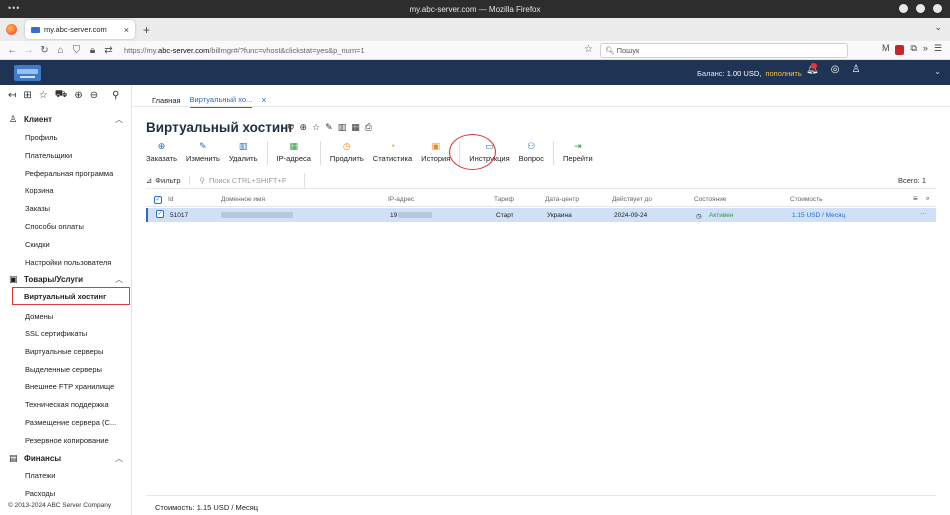 Image resolution: width=950 pixels, height=515 pixels. What do you see at coordinates (66, 190) in the screenshot?
I see `sidebar-item-cart: Корзина` at bounding box center [66, 190].